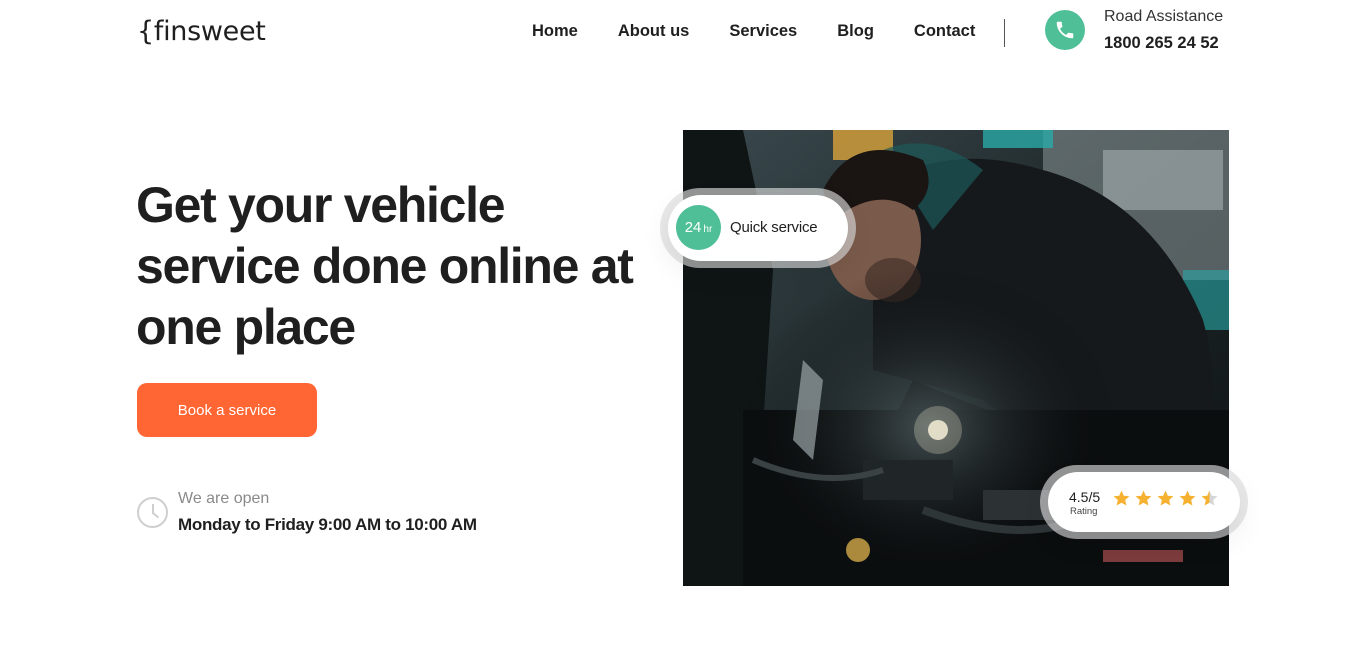  I want to click on nav-contact: Contact, so click(944, 31).